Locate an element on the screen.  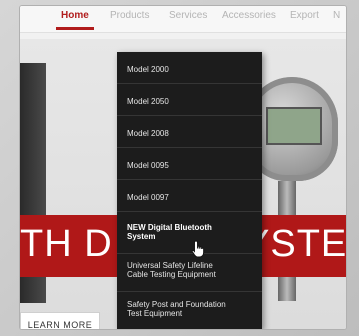
nav-home: Home is located at coordinates (75, 15).